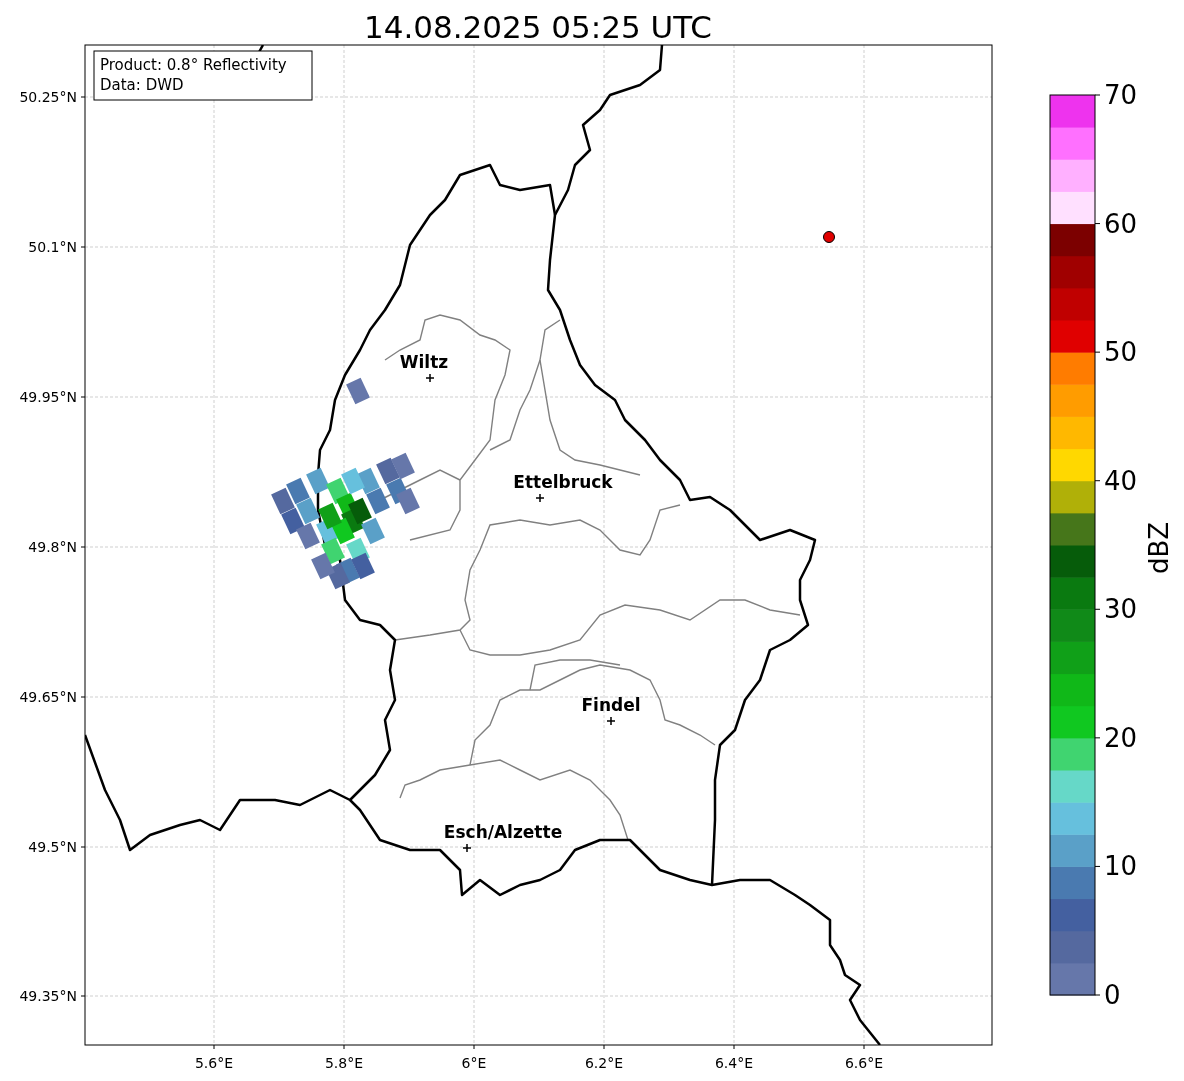  What do you see at coordinates (1121, 609) in the screenshot?
I see `colorbar-tick-label: 30` at bounding box center [1121, 609].